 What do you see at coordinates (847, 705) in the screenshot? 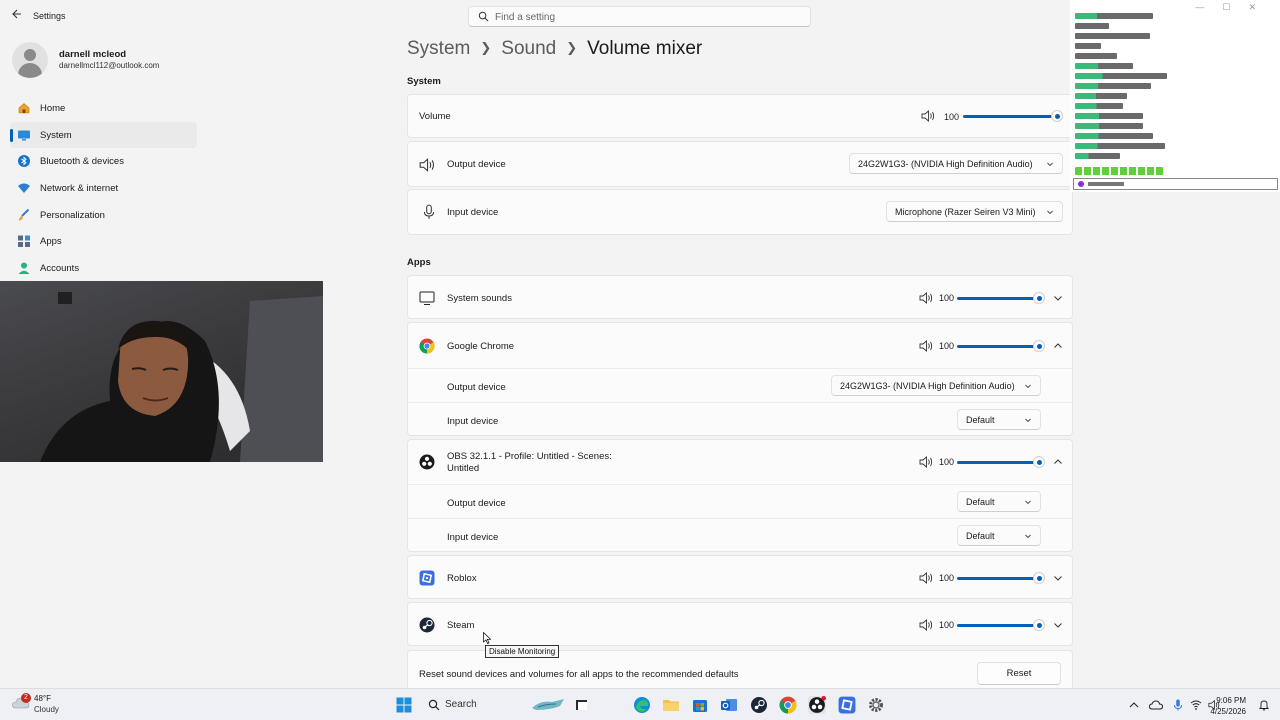
I see `roblox-icon` at bounding box center [847, 705].